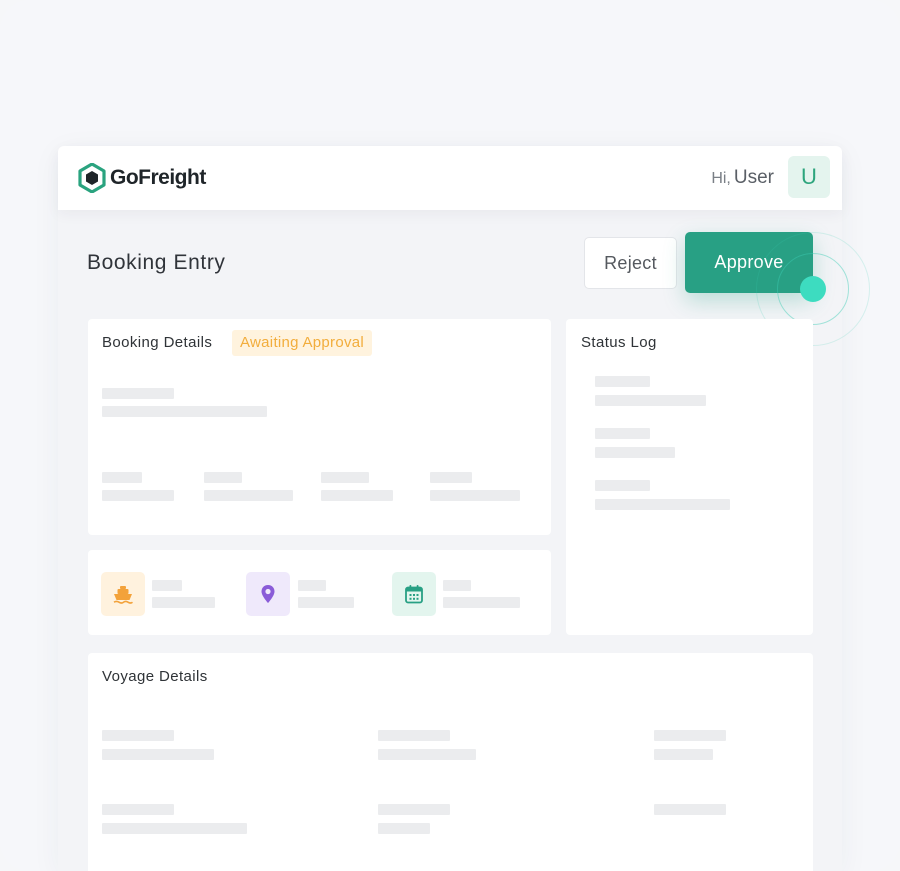  I want to click on calendar-icon-box, so click(414, 594).